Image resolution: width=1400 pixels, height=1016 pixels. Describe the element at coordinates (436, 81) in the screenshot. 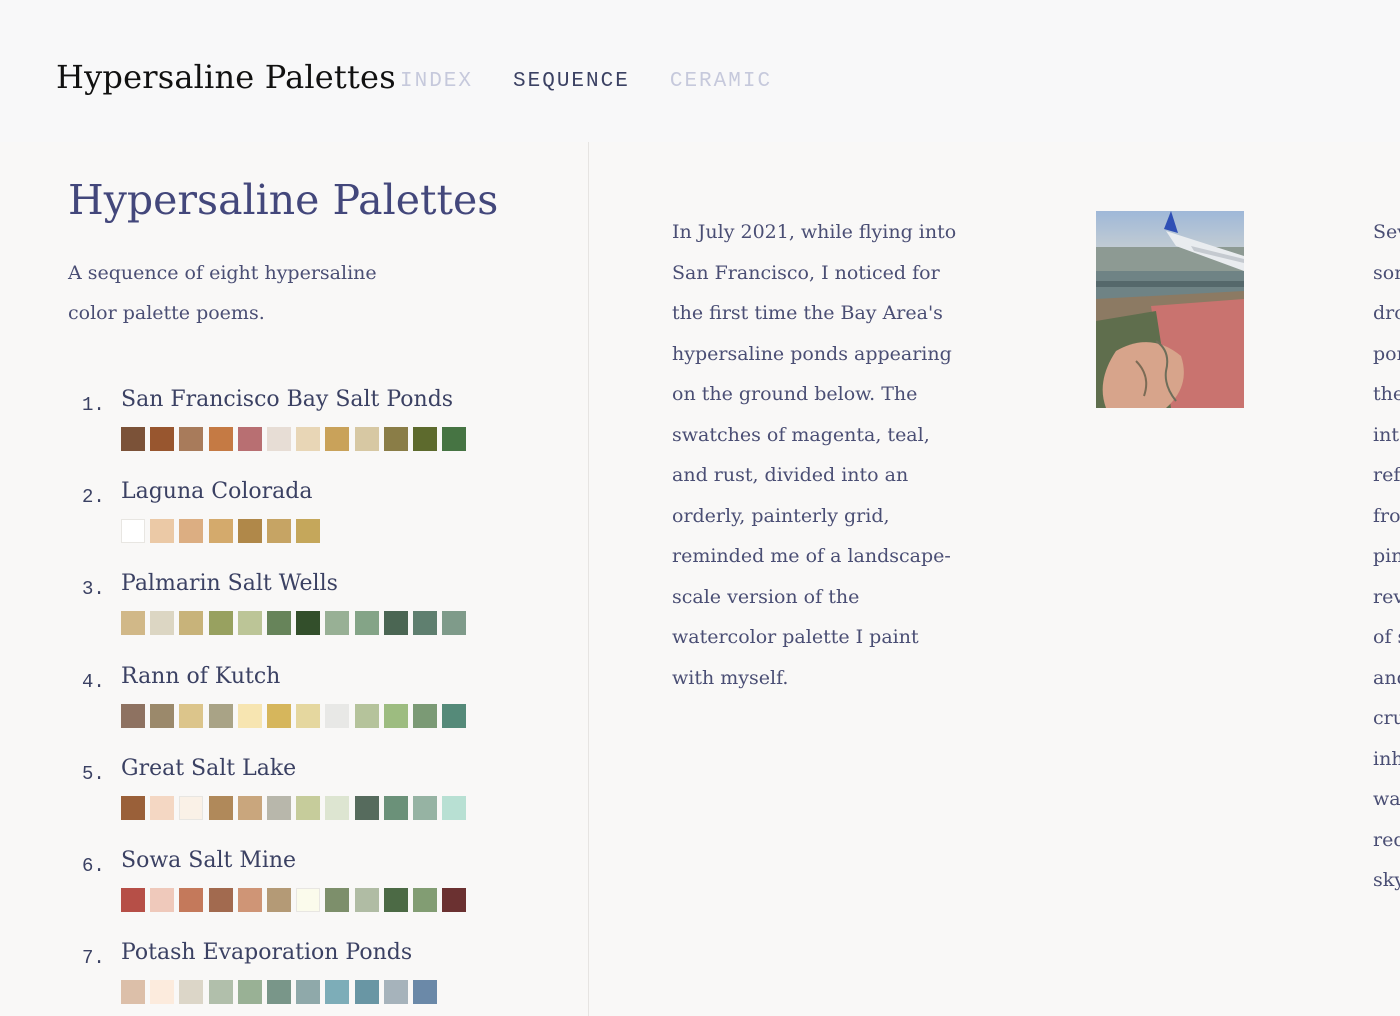

I see `nav-link-index: INDEX` at that location.